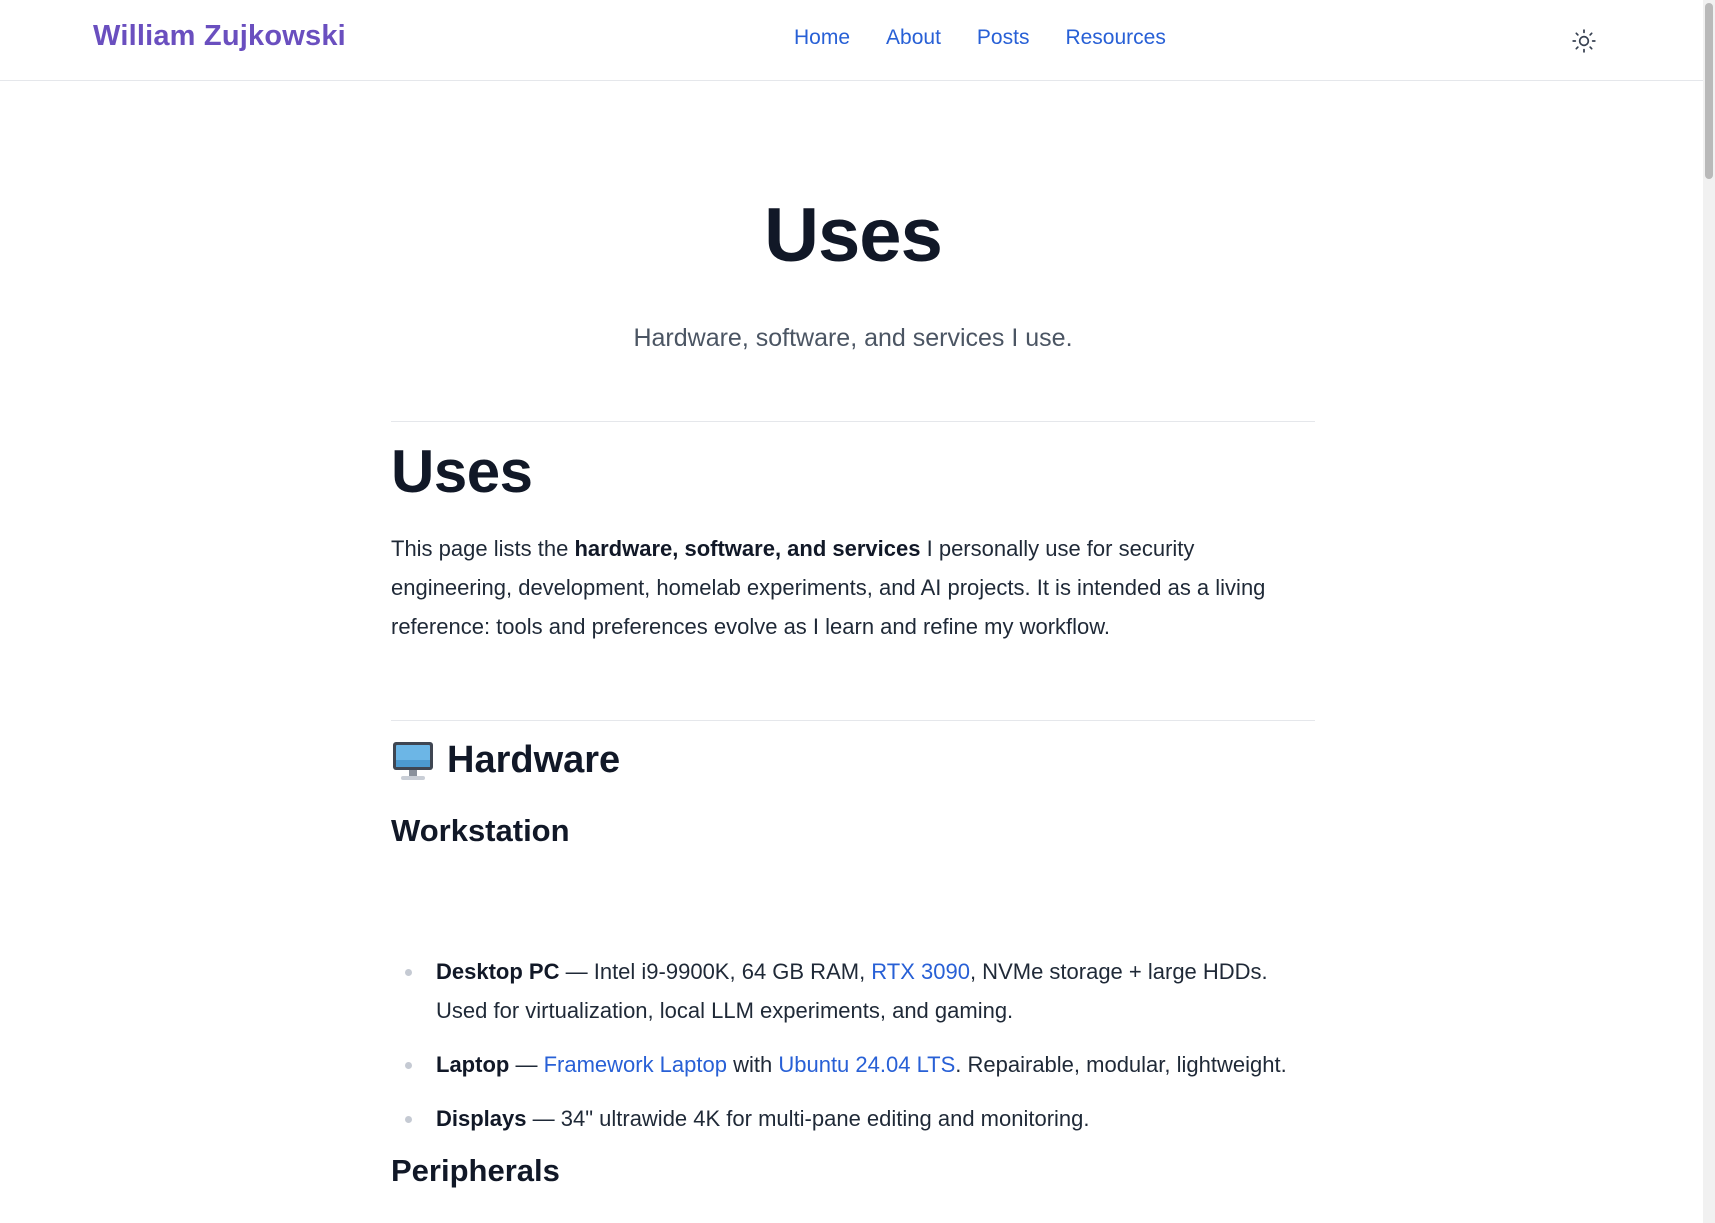  What do you see at coordinates (475, 1170) in the screenshot?
I see `peripherals-heading: Peripherals` at bounding box center [475, 1170].